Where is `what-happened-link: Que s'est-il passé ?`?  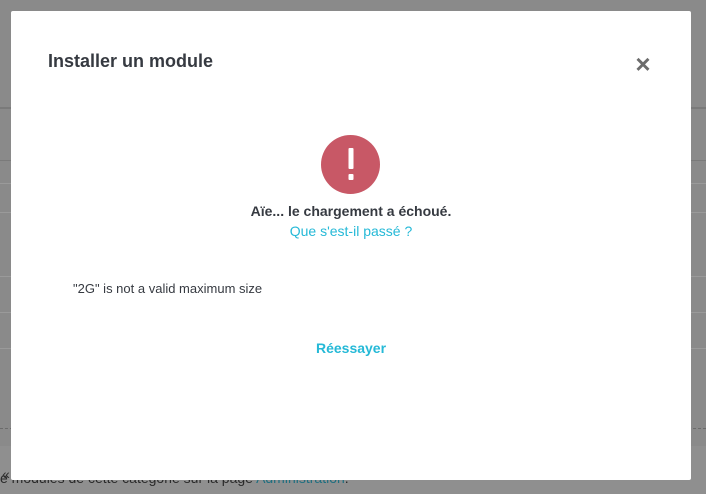
what-happened-link: Que s'est-il passé ? is located at coordinates (351, 231).